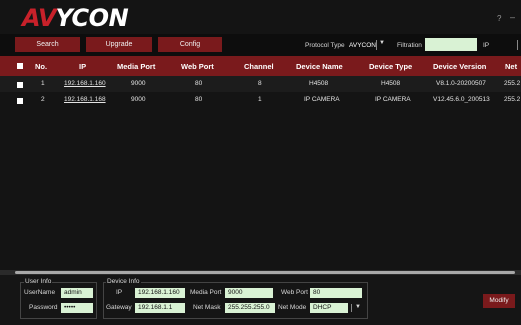 The height and width of the screenshot is (325, 521). Describe the element at coordinates (123, 281) in the screenshot. I see `device-info-title: Device Info` at that location.